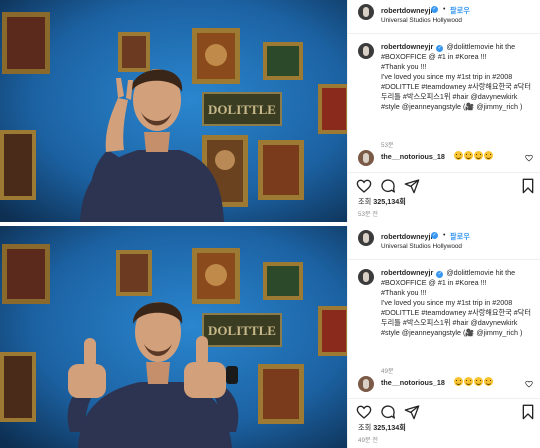 The image size is (540, 448). I want to click on post-timestamp: 53분 전, so click(368, 214).